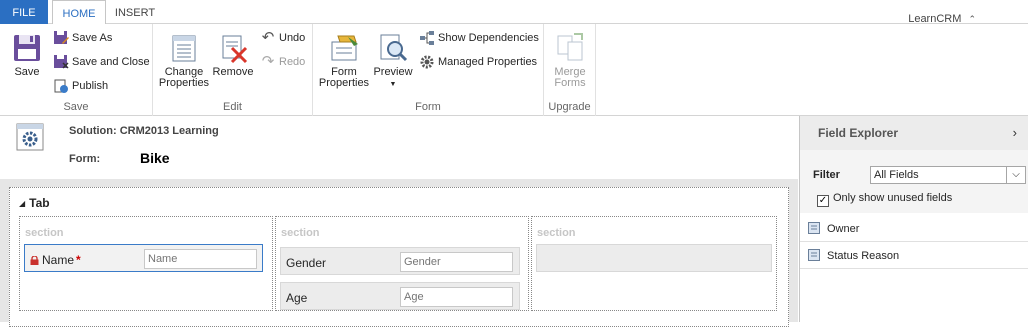 This screenshot has height=327, width=1028. What do you see at coordinates (85, 159) in the screenshot?
I see `form-label: Form:` at bounding box center [85, 159].